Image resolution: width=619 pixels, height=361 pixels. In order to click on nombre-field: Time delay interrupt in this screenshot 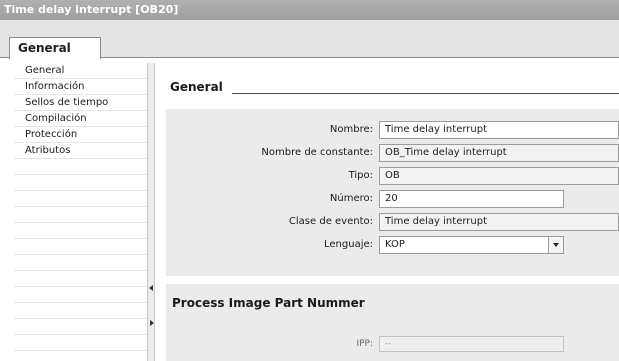, I will do `click(499, 130)`.